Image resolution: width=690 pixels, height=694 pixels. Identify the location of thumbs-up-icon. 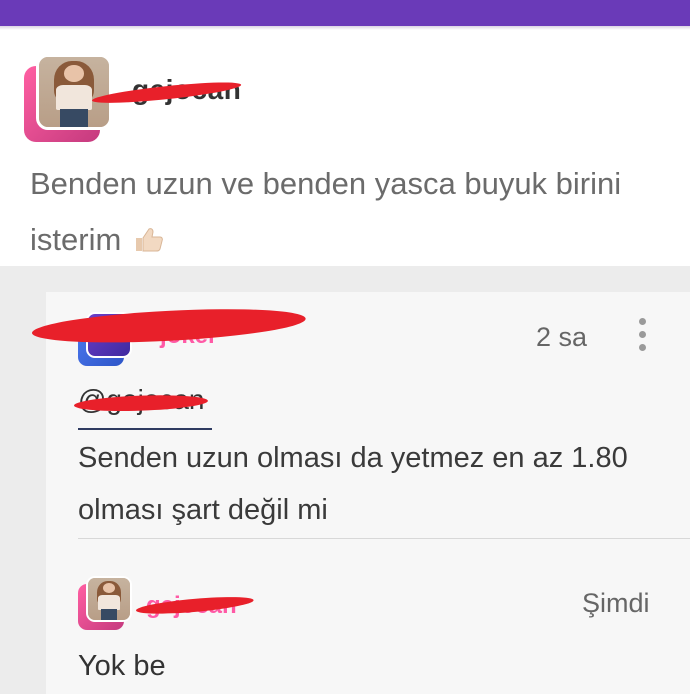
(149, 233).